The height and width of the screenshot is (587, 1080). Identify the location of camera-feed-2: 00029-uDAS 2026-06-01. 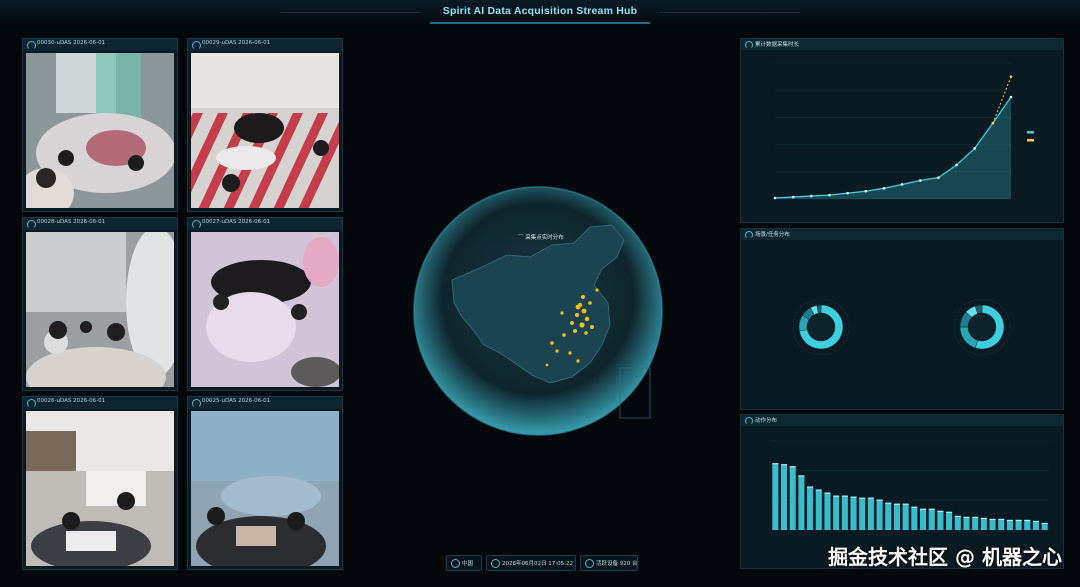
(265, 125).